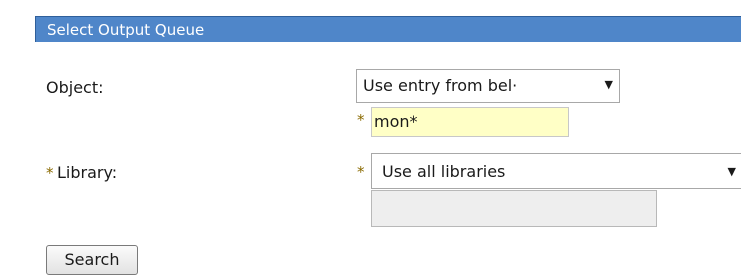 Image resolution: width=741 pixels, height=277 pixels. Describe the element at coordinates (361, 120) in the screenshot. I see `object-required-marker: *` at that location.